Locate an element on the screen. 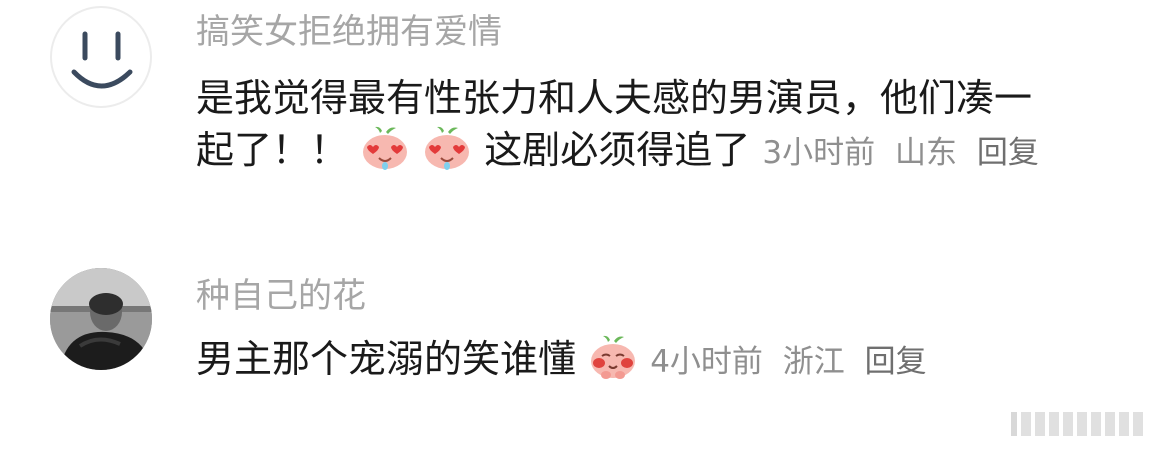 This screenshot has height=453, width=1159. comment-time: 3小时前 is located at coordinates (819, 153).